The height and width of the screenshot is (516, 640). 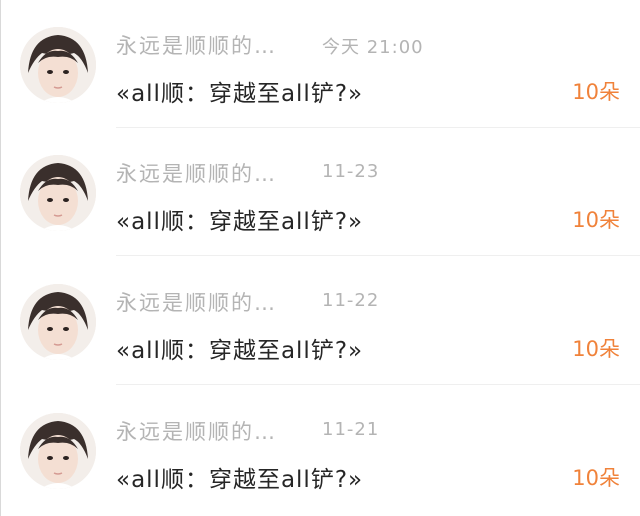 I want to click on message-time: 11-22, so click(x=351, y=300).